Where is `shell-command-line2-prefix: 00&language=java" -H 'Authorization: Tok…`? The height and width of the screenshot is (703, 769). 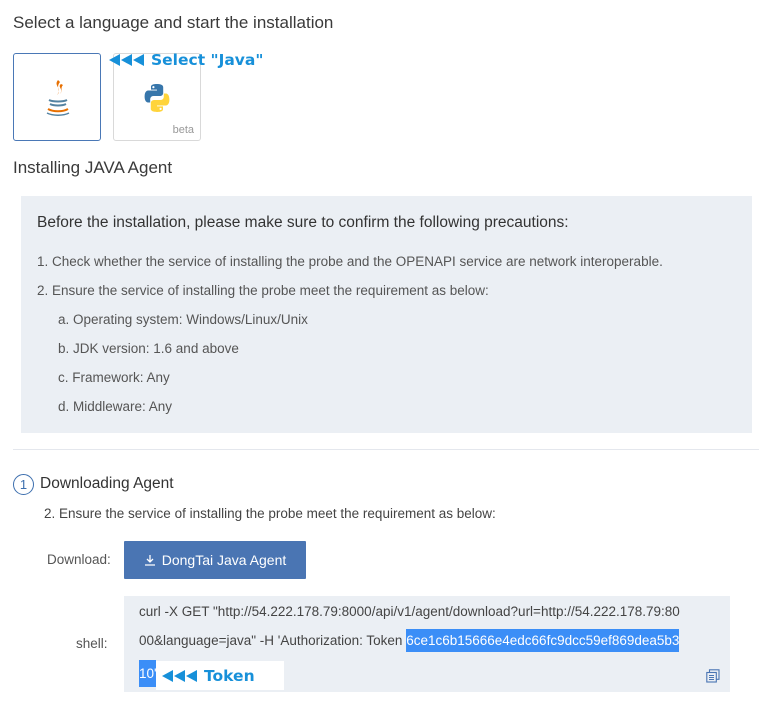 shell-command-line2-prefix: 00&language=java" -H 'Authorization: Tok… is located at coordinates (273, 640).